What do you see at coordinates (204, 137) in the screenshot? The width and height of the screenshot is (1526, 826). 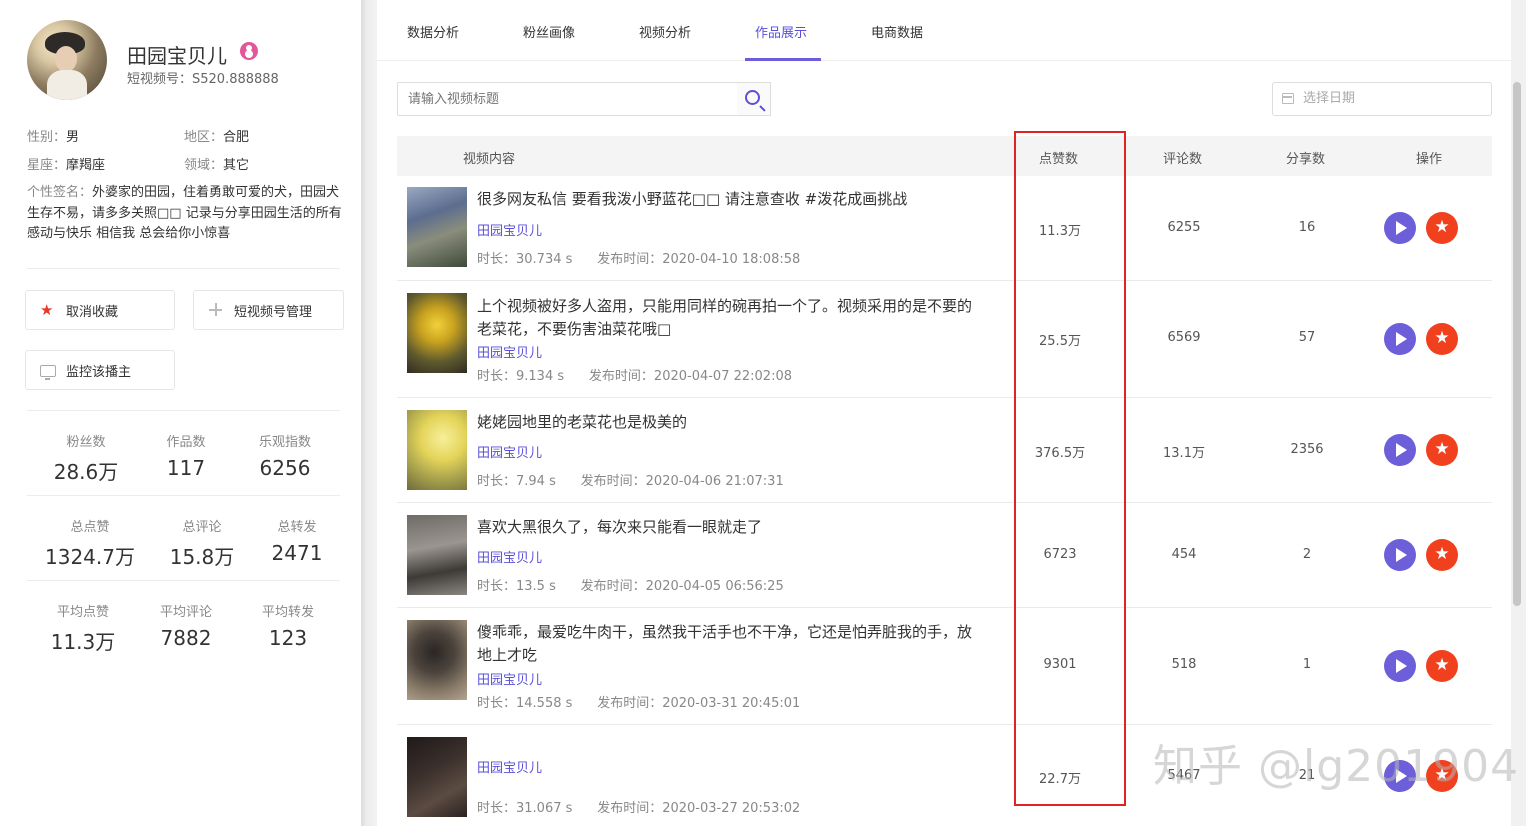 I see `region-label: 地区：` at bounding box center [204, 137].